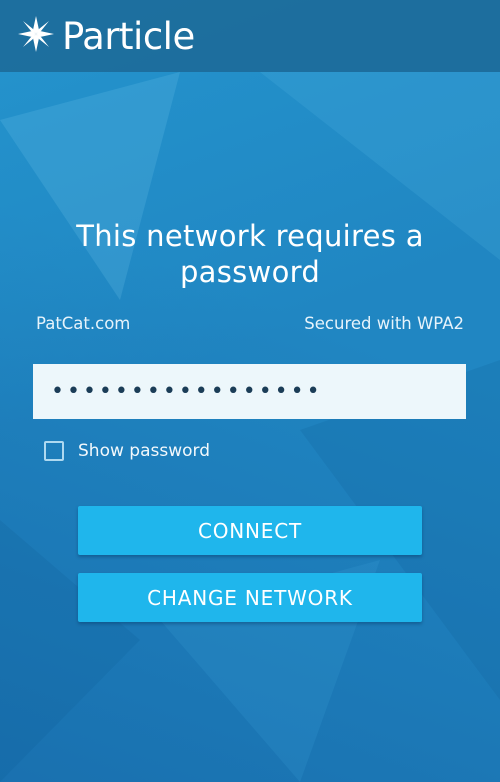 This screenshot has width=500, height=782. What do you see at coordinates (128, 36) in the screenshot?
I see `brand-name: Particle` at bounding box center [128, 36].